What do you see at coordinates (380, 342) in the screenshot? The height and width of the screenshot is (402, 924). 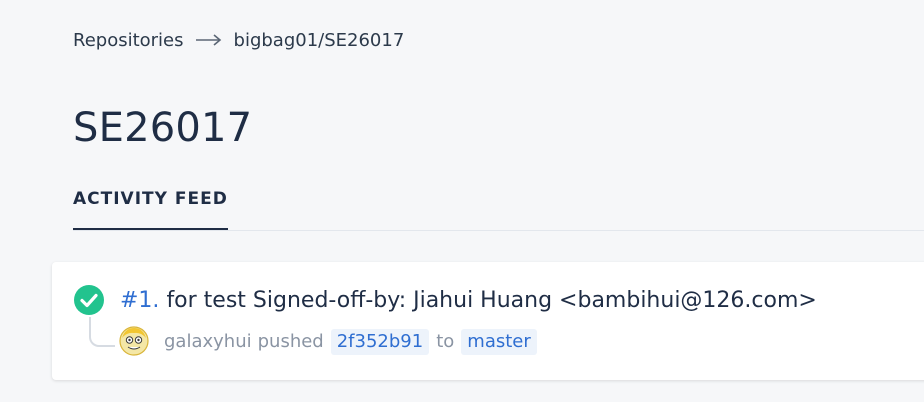 I see `commit-hash-chip: 2f352b91` at bounding box center [380, 342].